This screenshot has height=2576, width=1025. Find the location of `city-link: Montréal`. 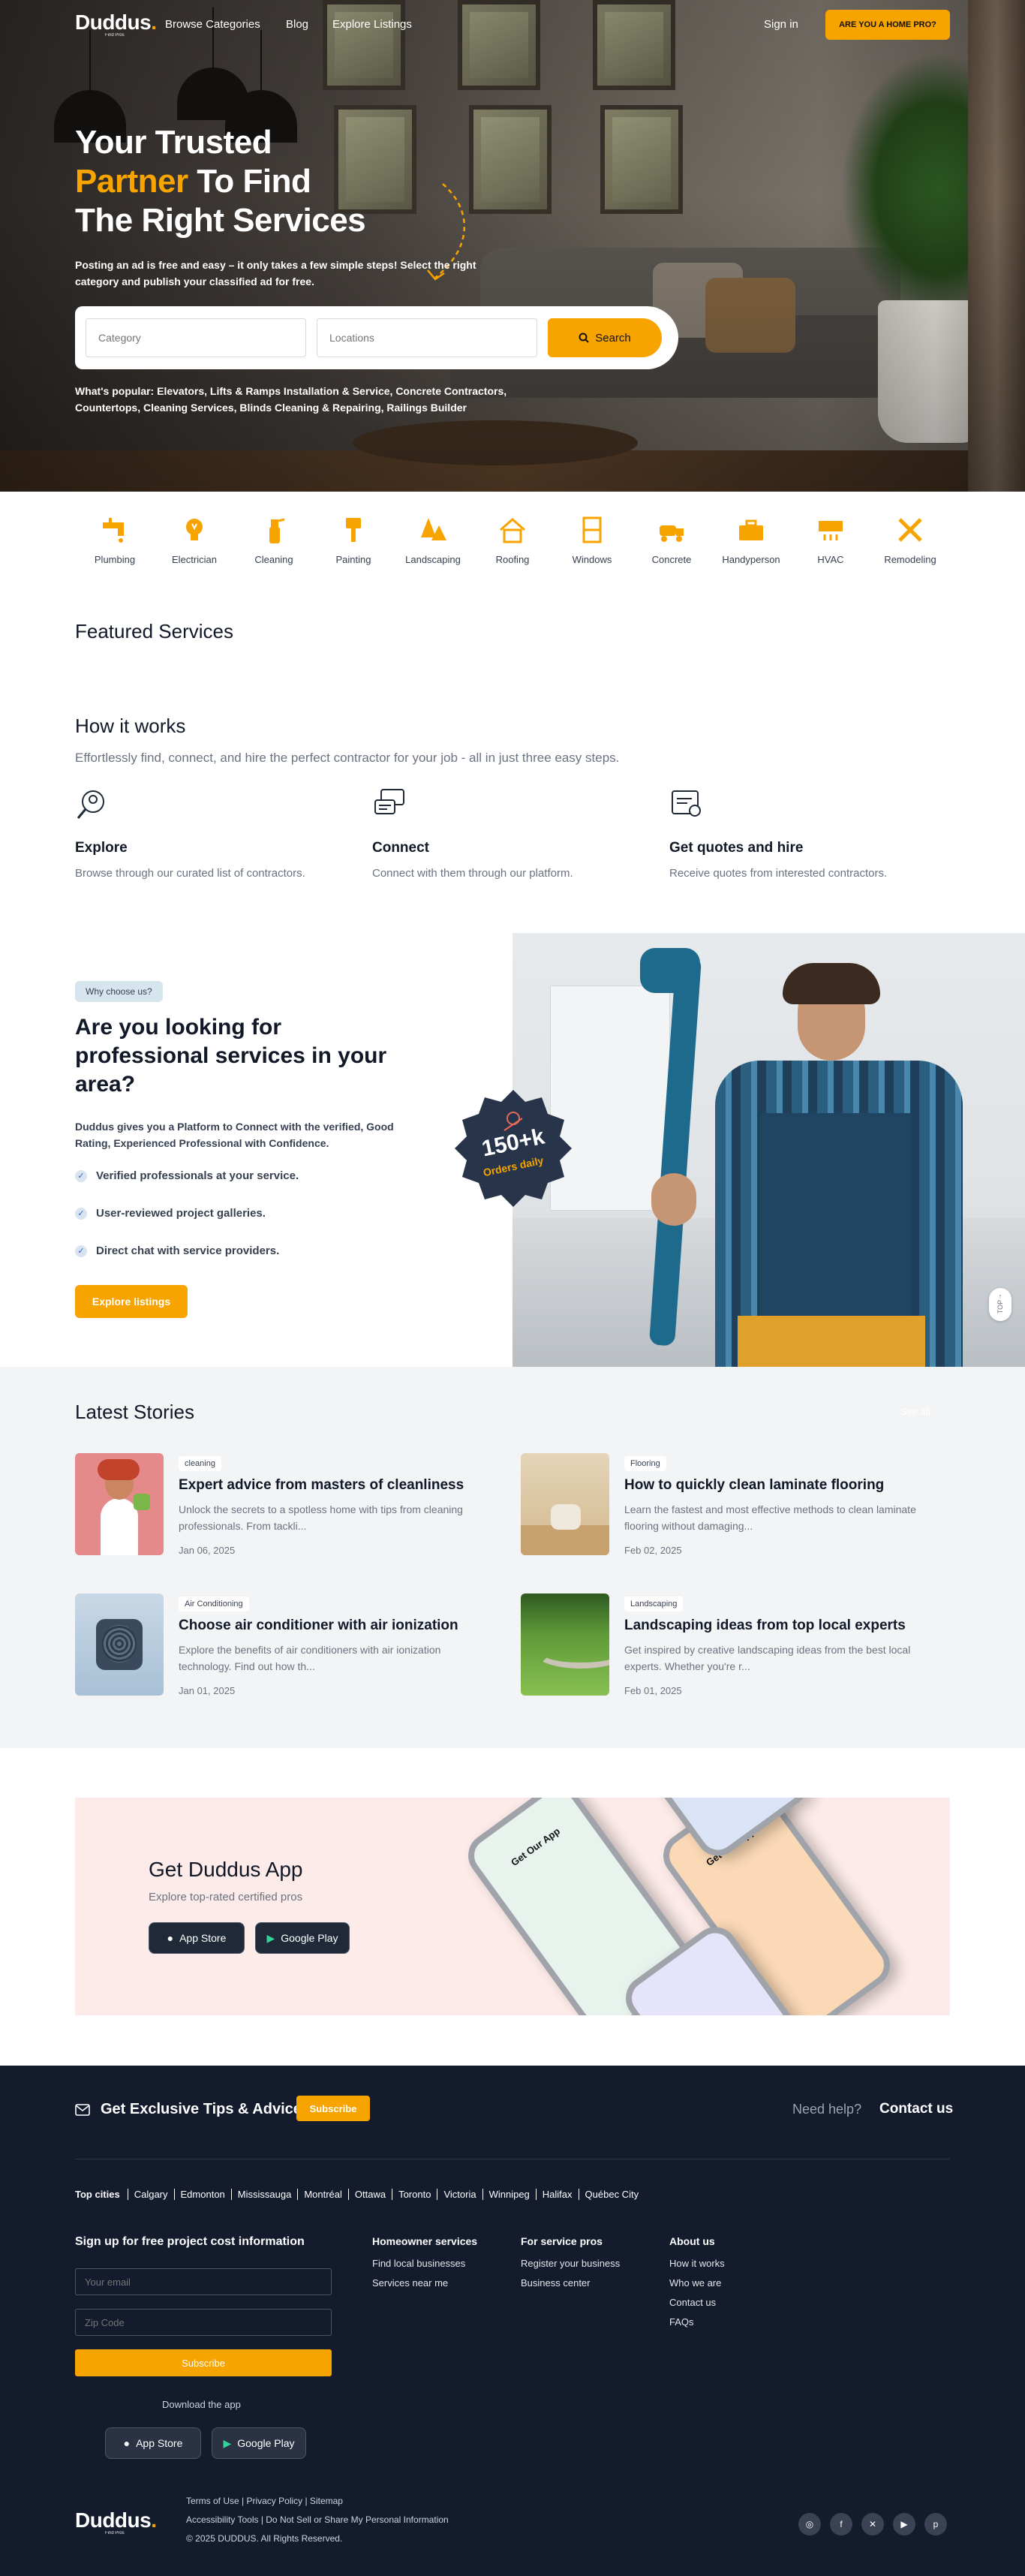

city-link: Montréal is located at coordinates (322, 2194).